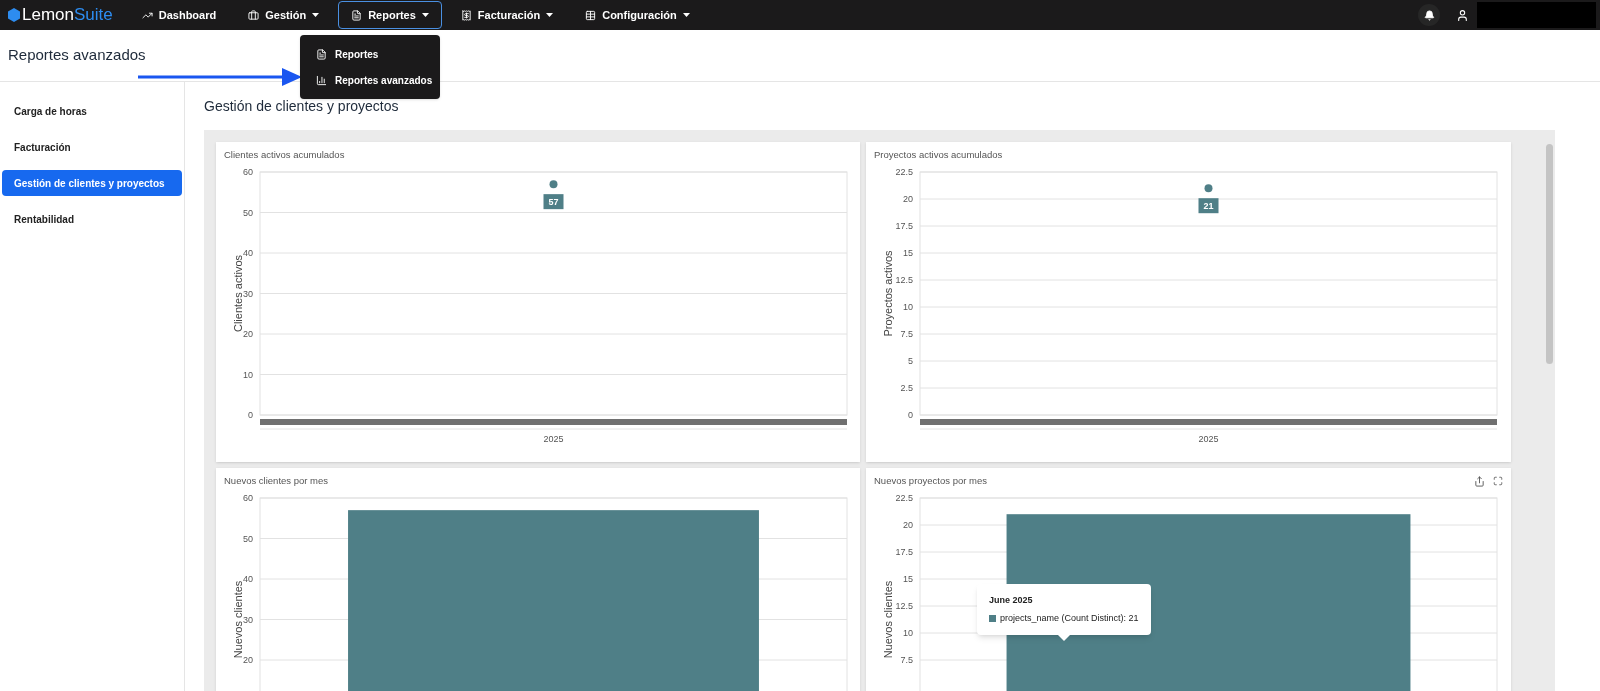 This screenshot has height=691, width=1600. I want to click on user-icon, so click(1462, 15).